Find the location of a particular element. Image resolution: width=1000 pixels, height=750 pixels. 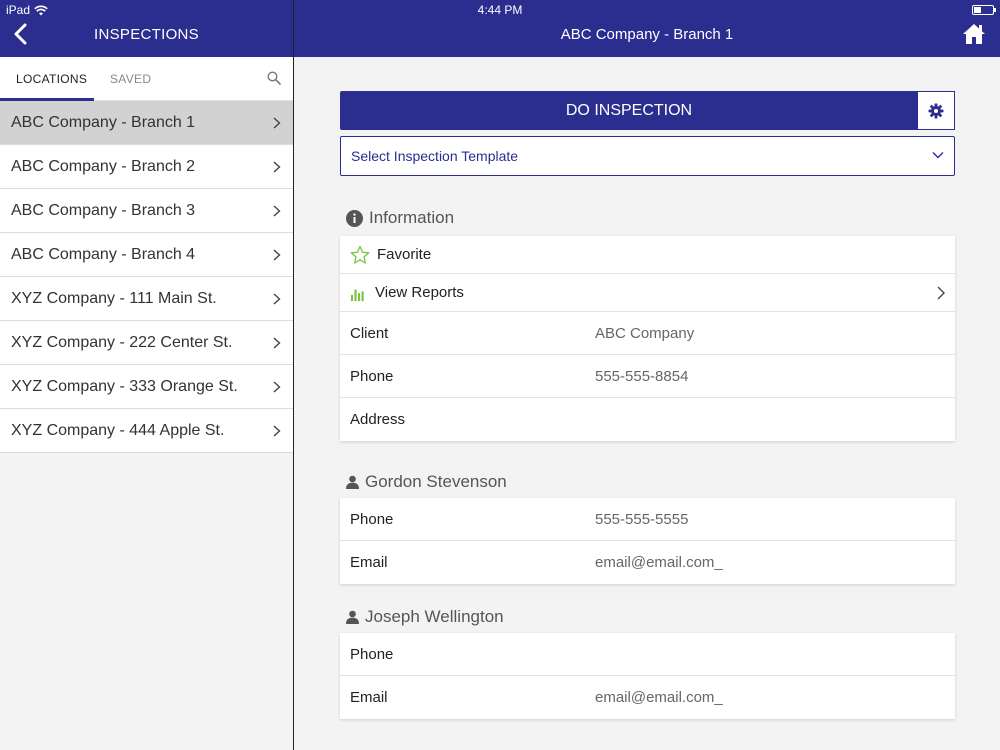

contact-name: Gordon Stevenson is located at coordinates (436, 481).